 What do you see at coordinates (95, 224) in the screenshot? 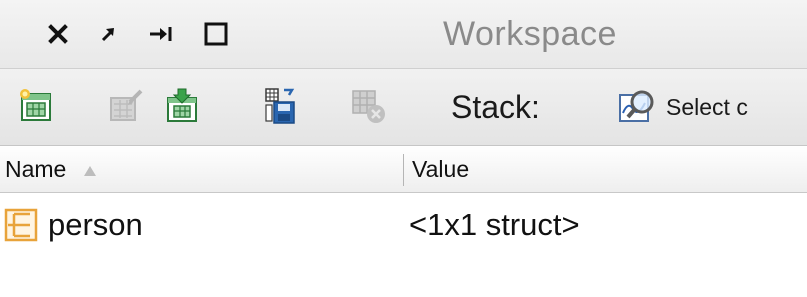
I see `variable-name: person` at bounding box center [95, 224].